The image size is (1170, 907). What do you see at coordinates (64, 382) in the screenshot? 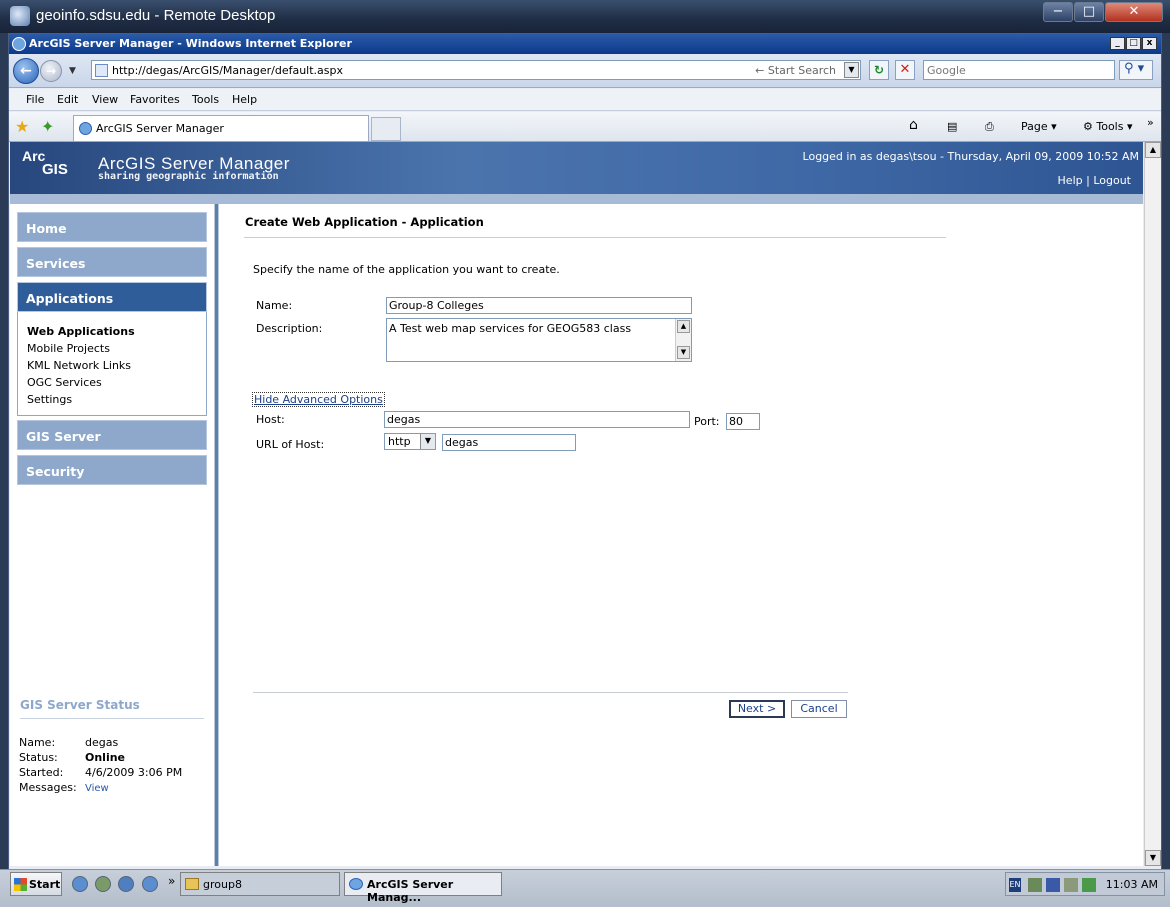
I see `subnav-ogc-services: OGC Services` at bounding box center [64, 382].